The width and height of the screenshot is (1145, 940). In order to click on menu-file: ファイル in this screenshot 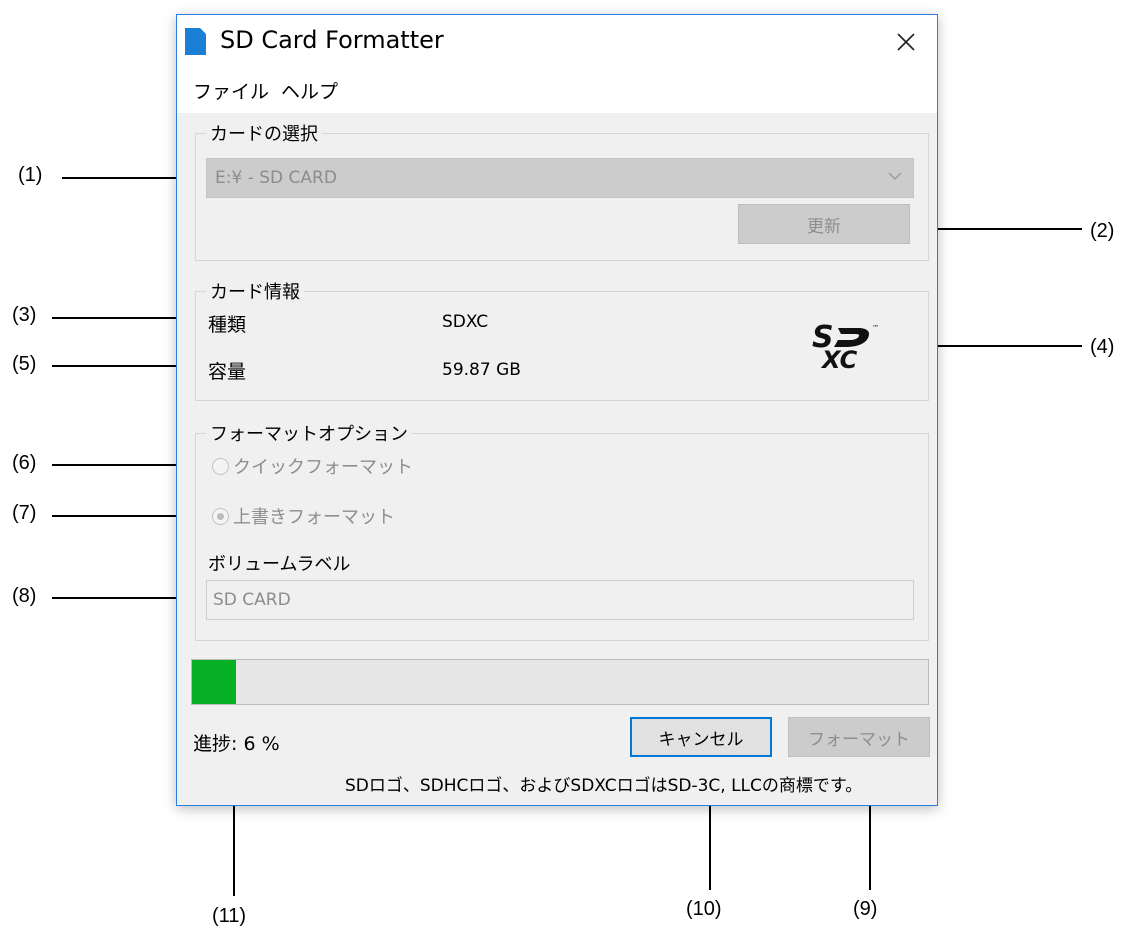, I will do `click(231, 90)`.